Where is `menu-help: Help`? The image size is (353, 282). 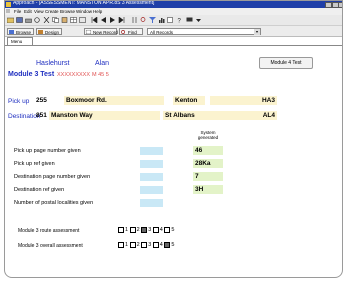
menu-help: Help is located at coordinates (97, 11).